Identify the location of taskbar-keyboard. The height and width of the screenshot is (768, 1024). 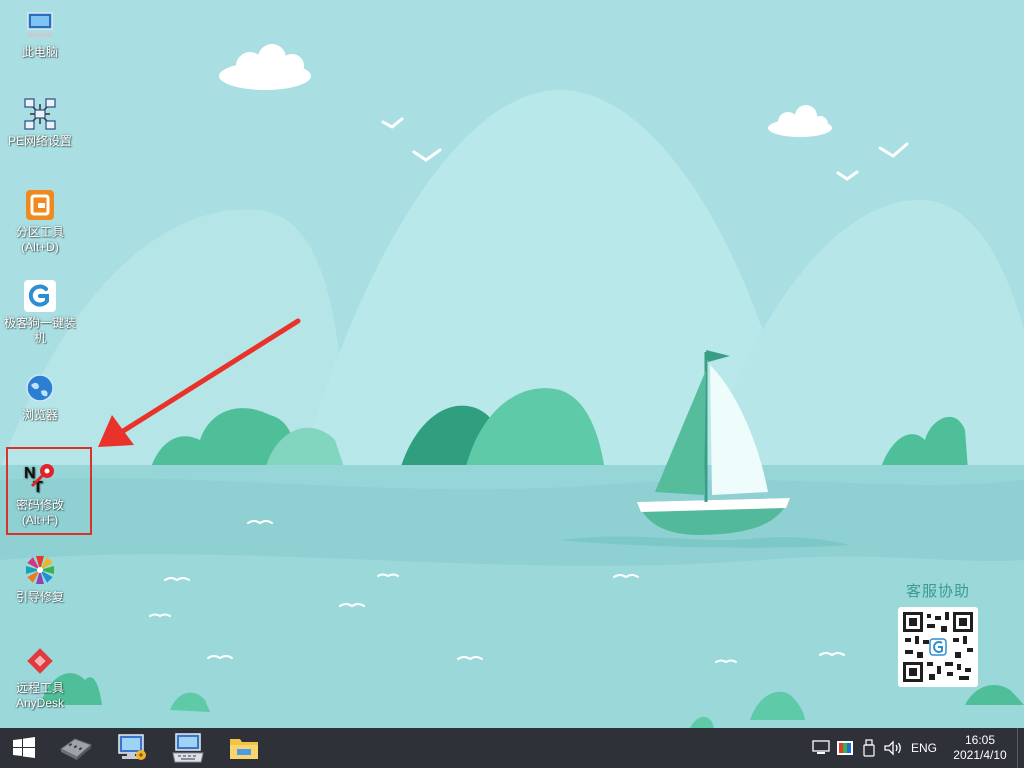
(188, 748).